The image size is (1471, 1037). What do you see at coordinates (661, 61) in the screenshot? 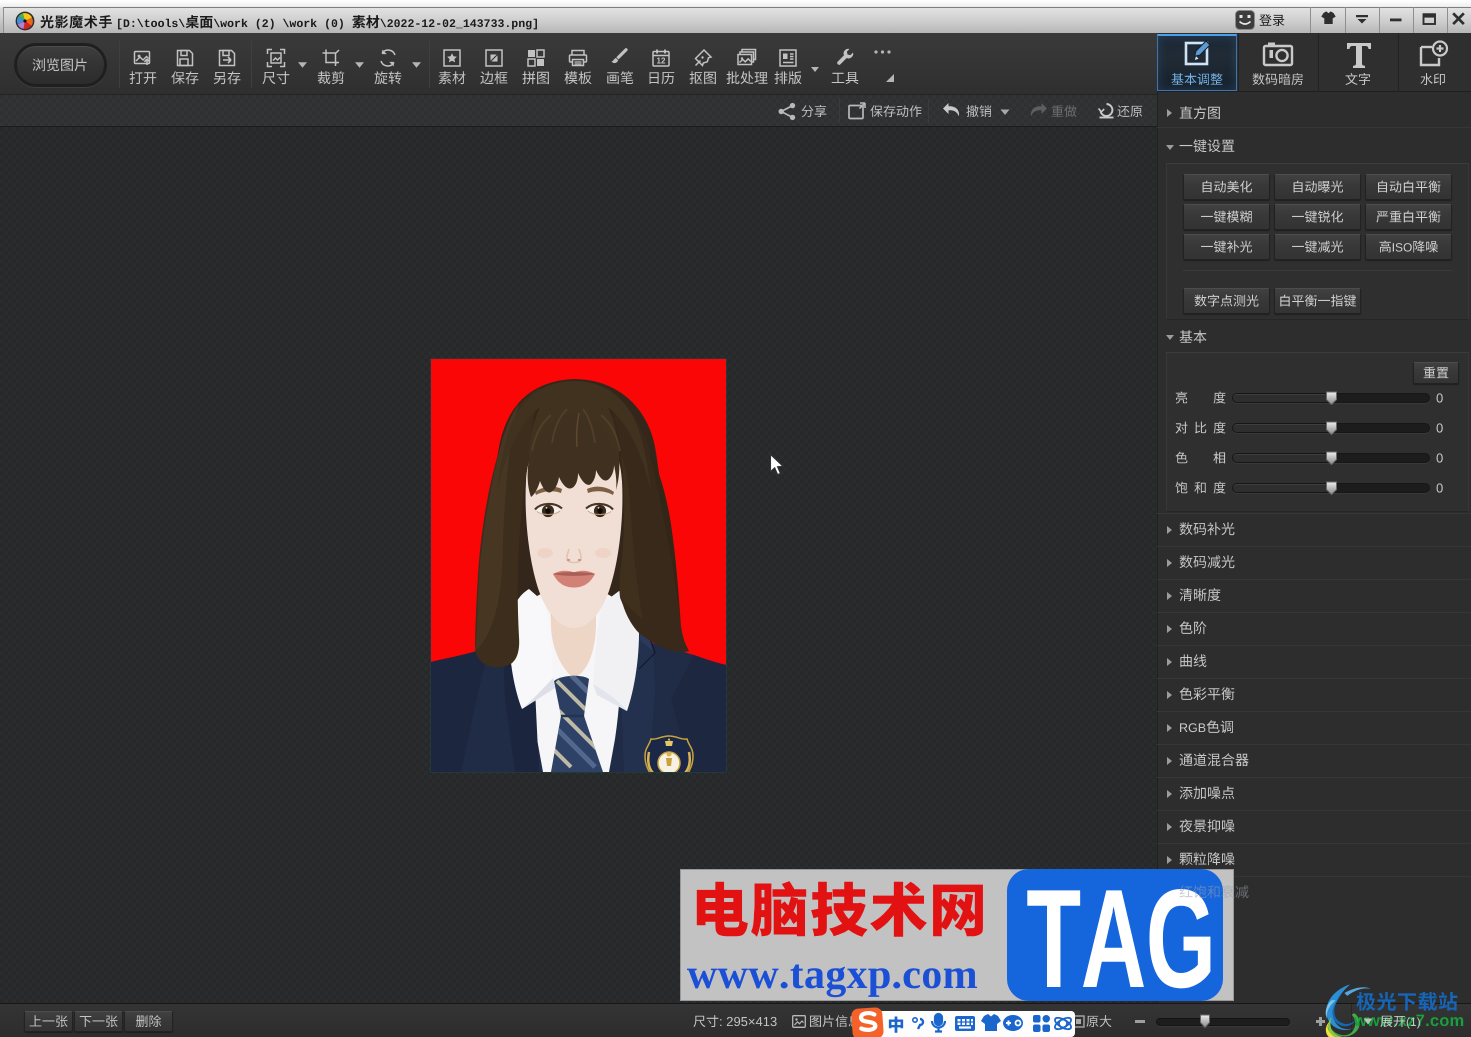
I see `svg-text: 12` at bounding box center [661, 61].